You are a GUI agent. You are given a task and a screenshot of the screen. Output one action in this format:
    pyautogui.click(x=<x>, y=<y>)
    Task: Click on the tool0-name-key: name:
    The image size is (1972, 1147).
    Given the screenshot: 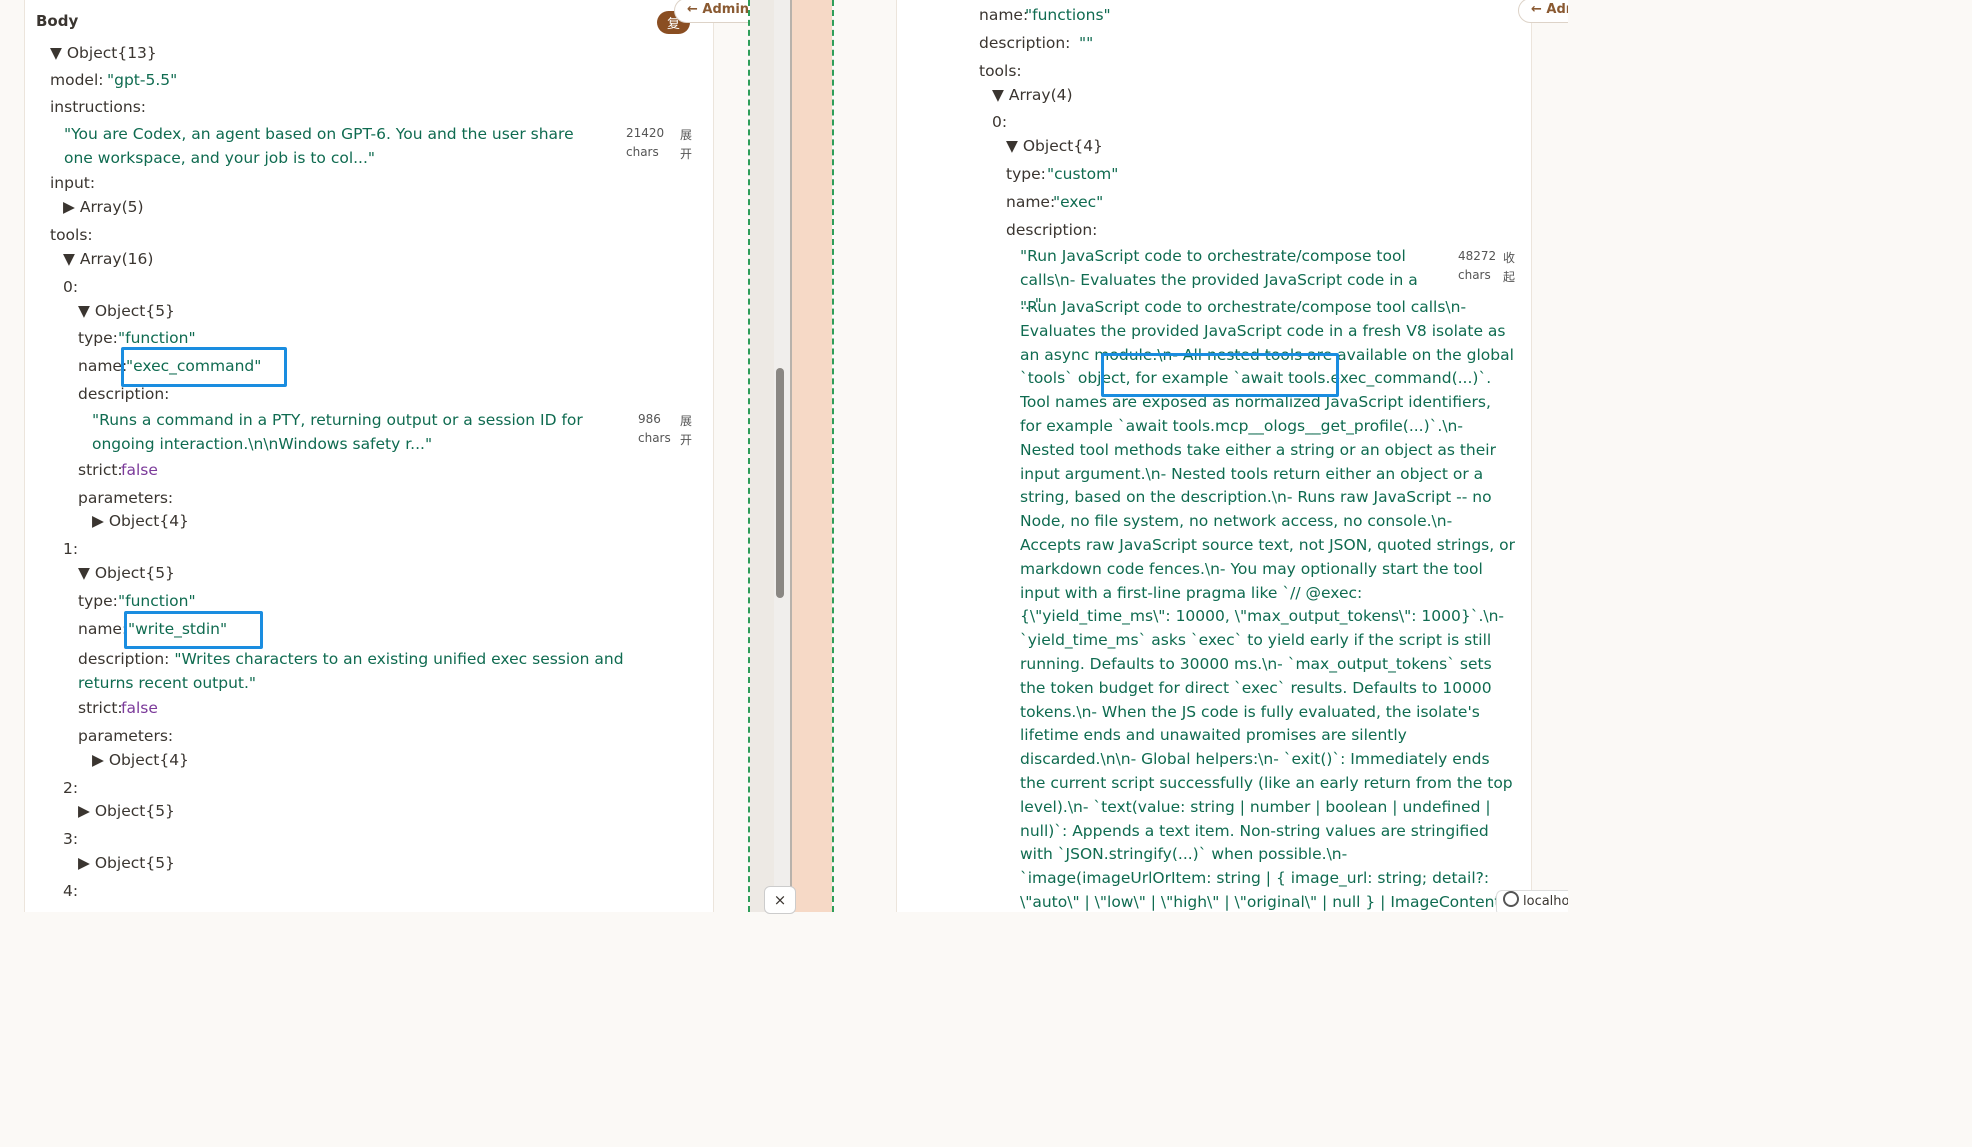 What is the action you would take?
    pyautogui.click(x=103, y=366)
    